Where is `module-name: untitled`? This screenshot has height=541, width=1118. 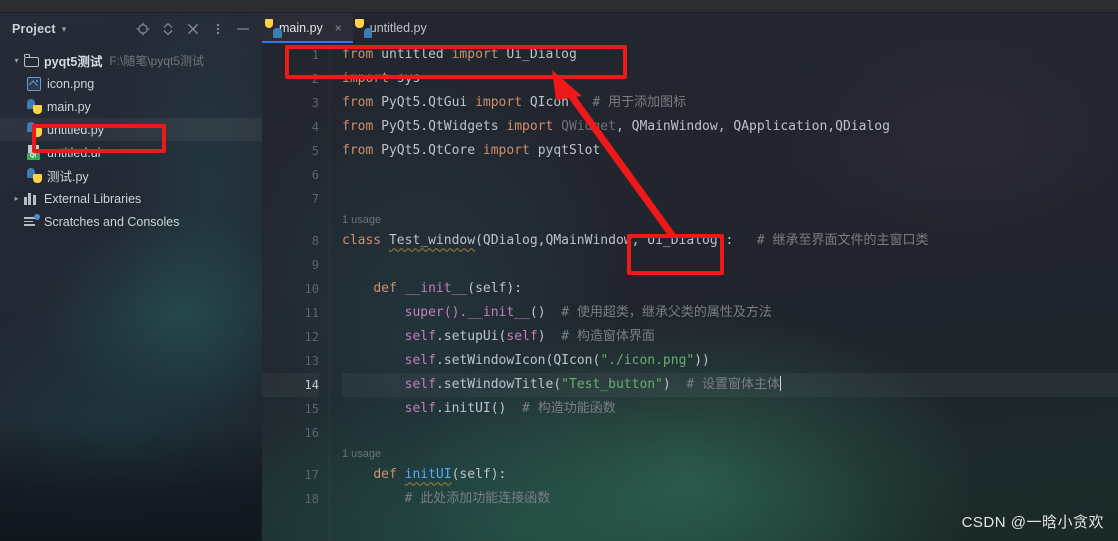
module-name: untitled is located at coordinates (412, 54).